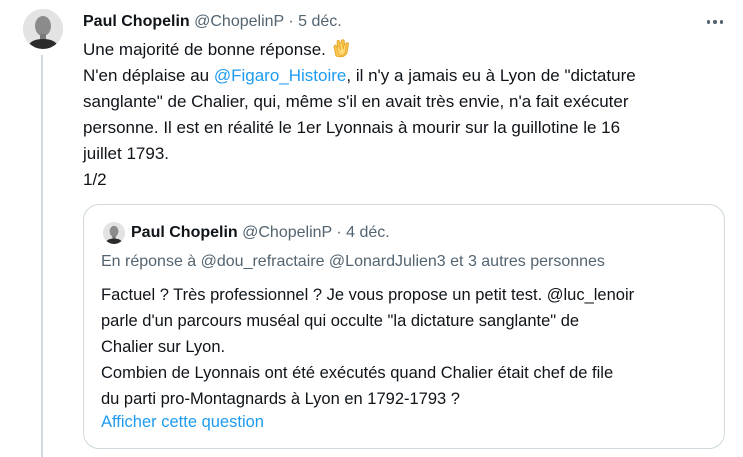  I want to click on more-options-button, so click(715, 22).